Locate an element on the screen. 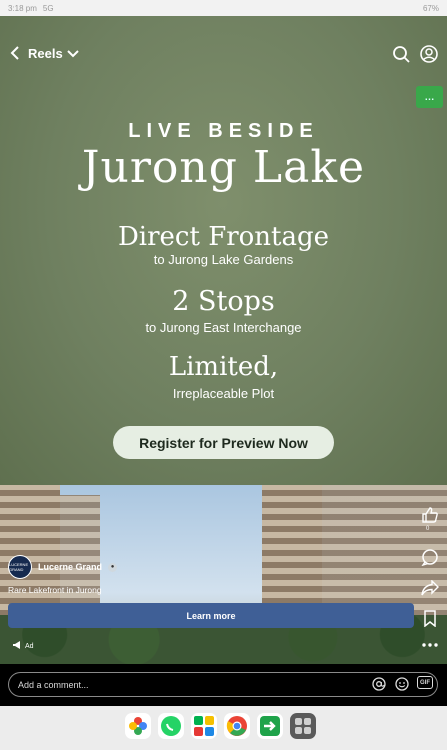 This screenshot has height=750, width=447. post-profile: LUCERNE GRAND Lucerne Grand ● is located at coordinates (63, 567).